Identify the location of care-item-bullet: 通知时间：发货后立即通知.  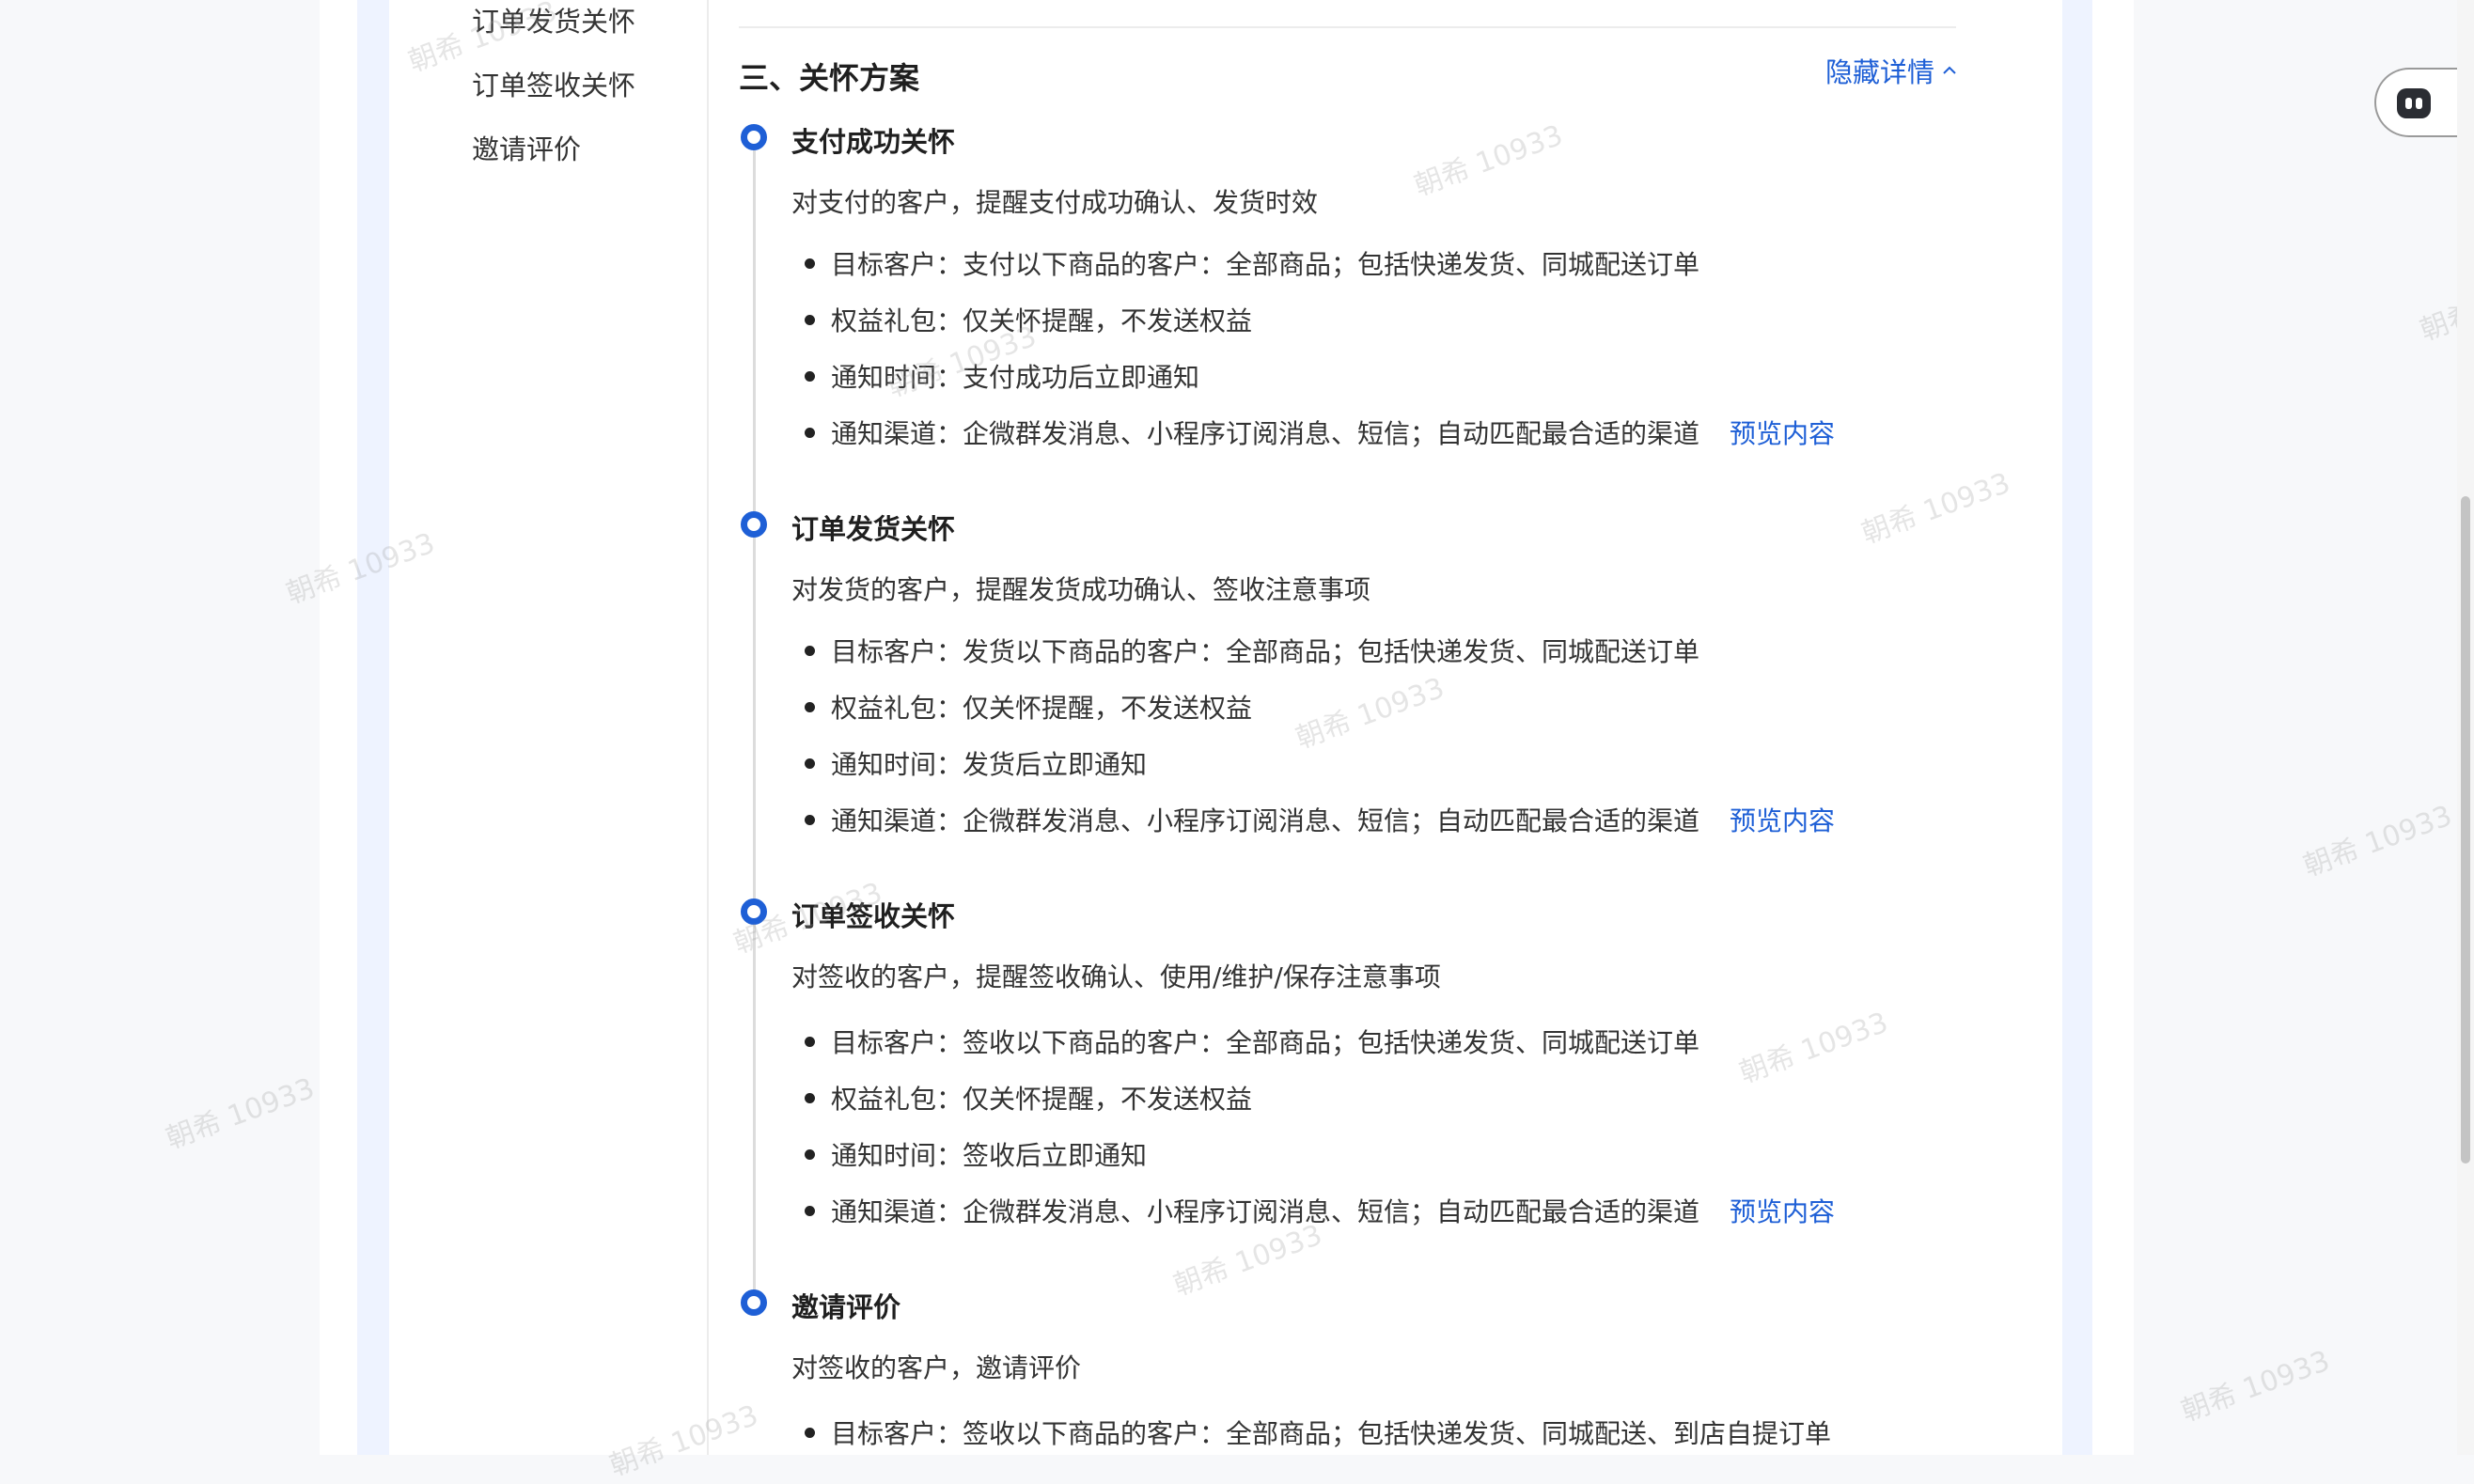
(976, 763).